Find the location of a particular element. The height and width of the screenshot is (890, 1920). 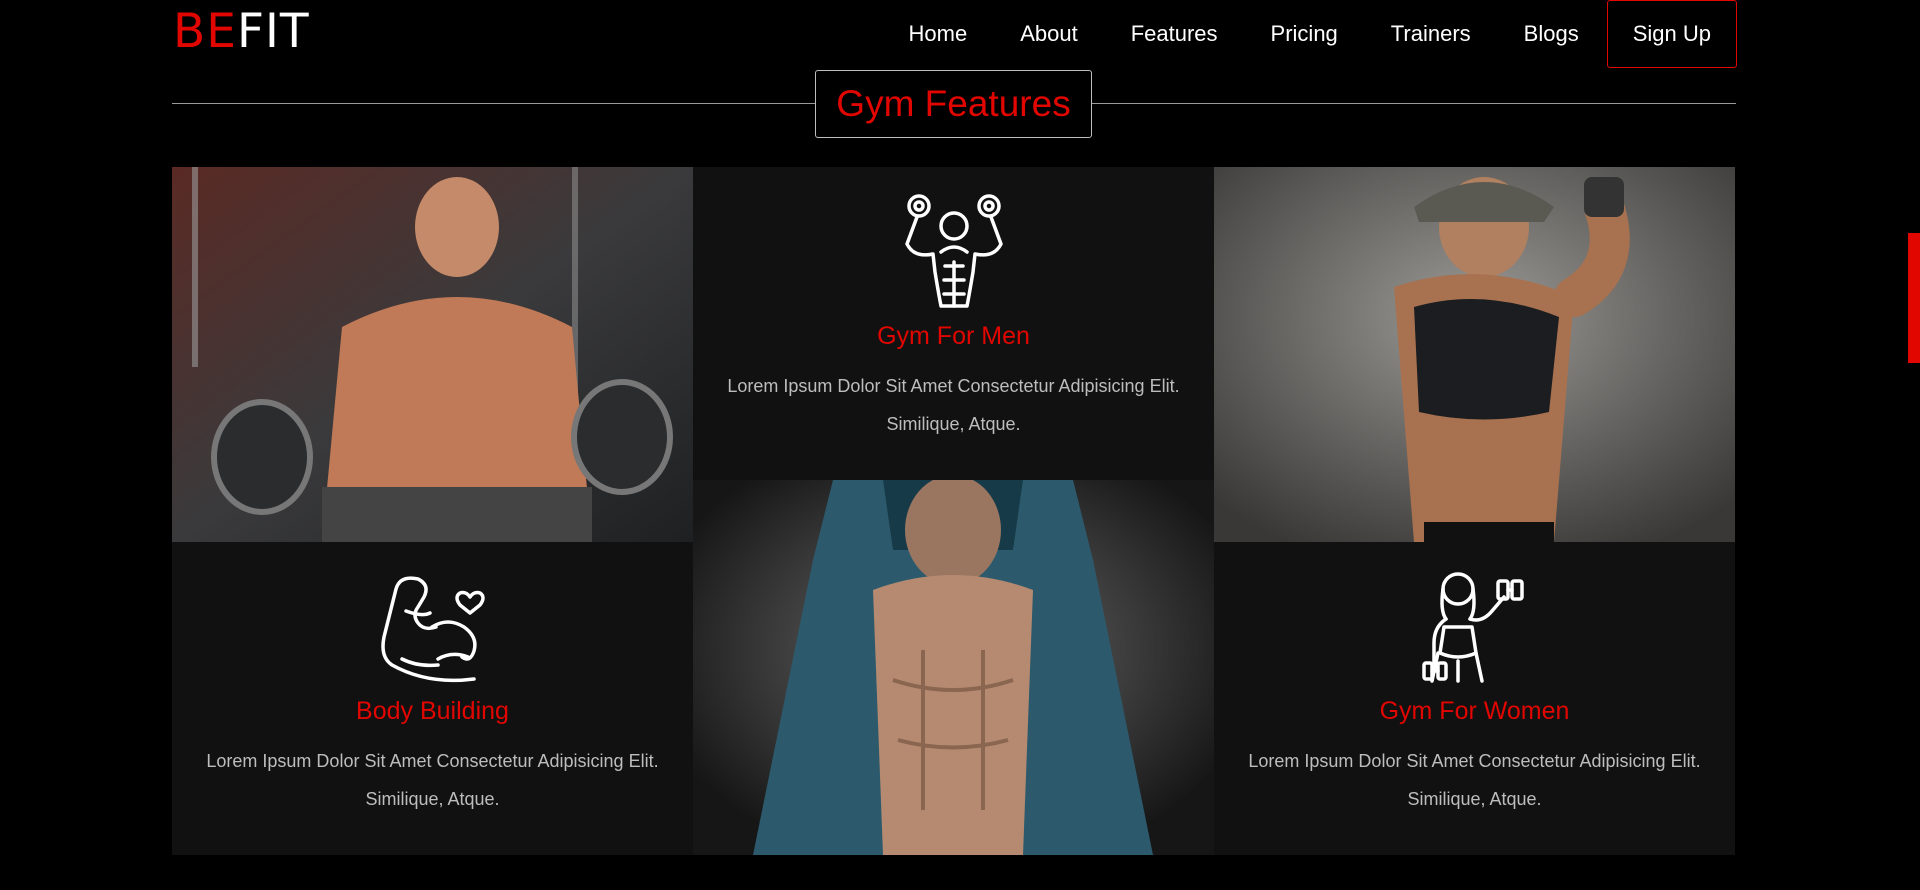

brand-logo: BEFIT is located at coordinates (241, 32).